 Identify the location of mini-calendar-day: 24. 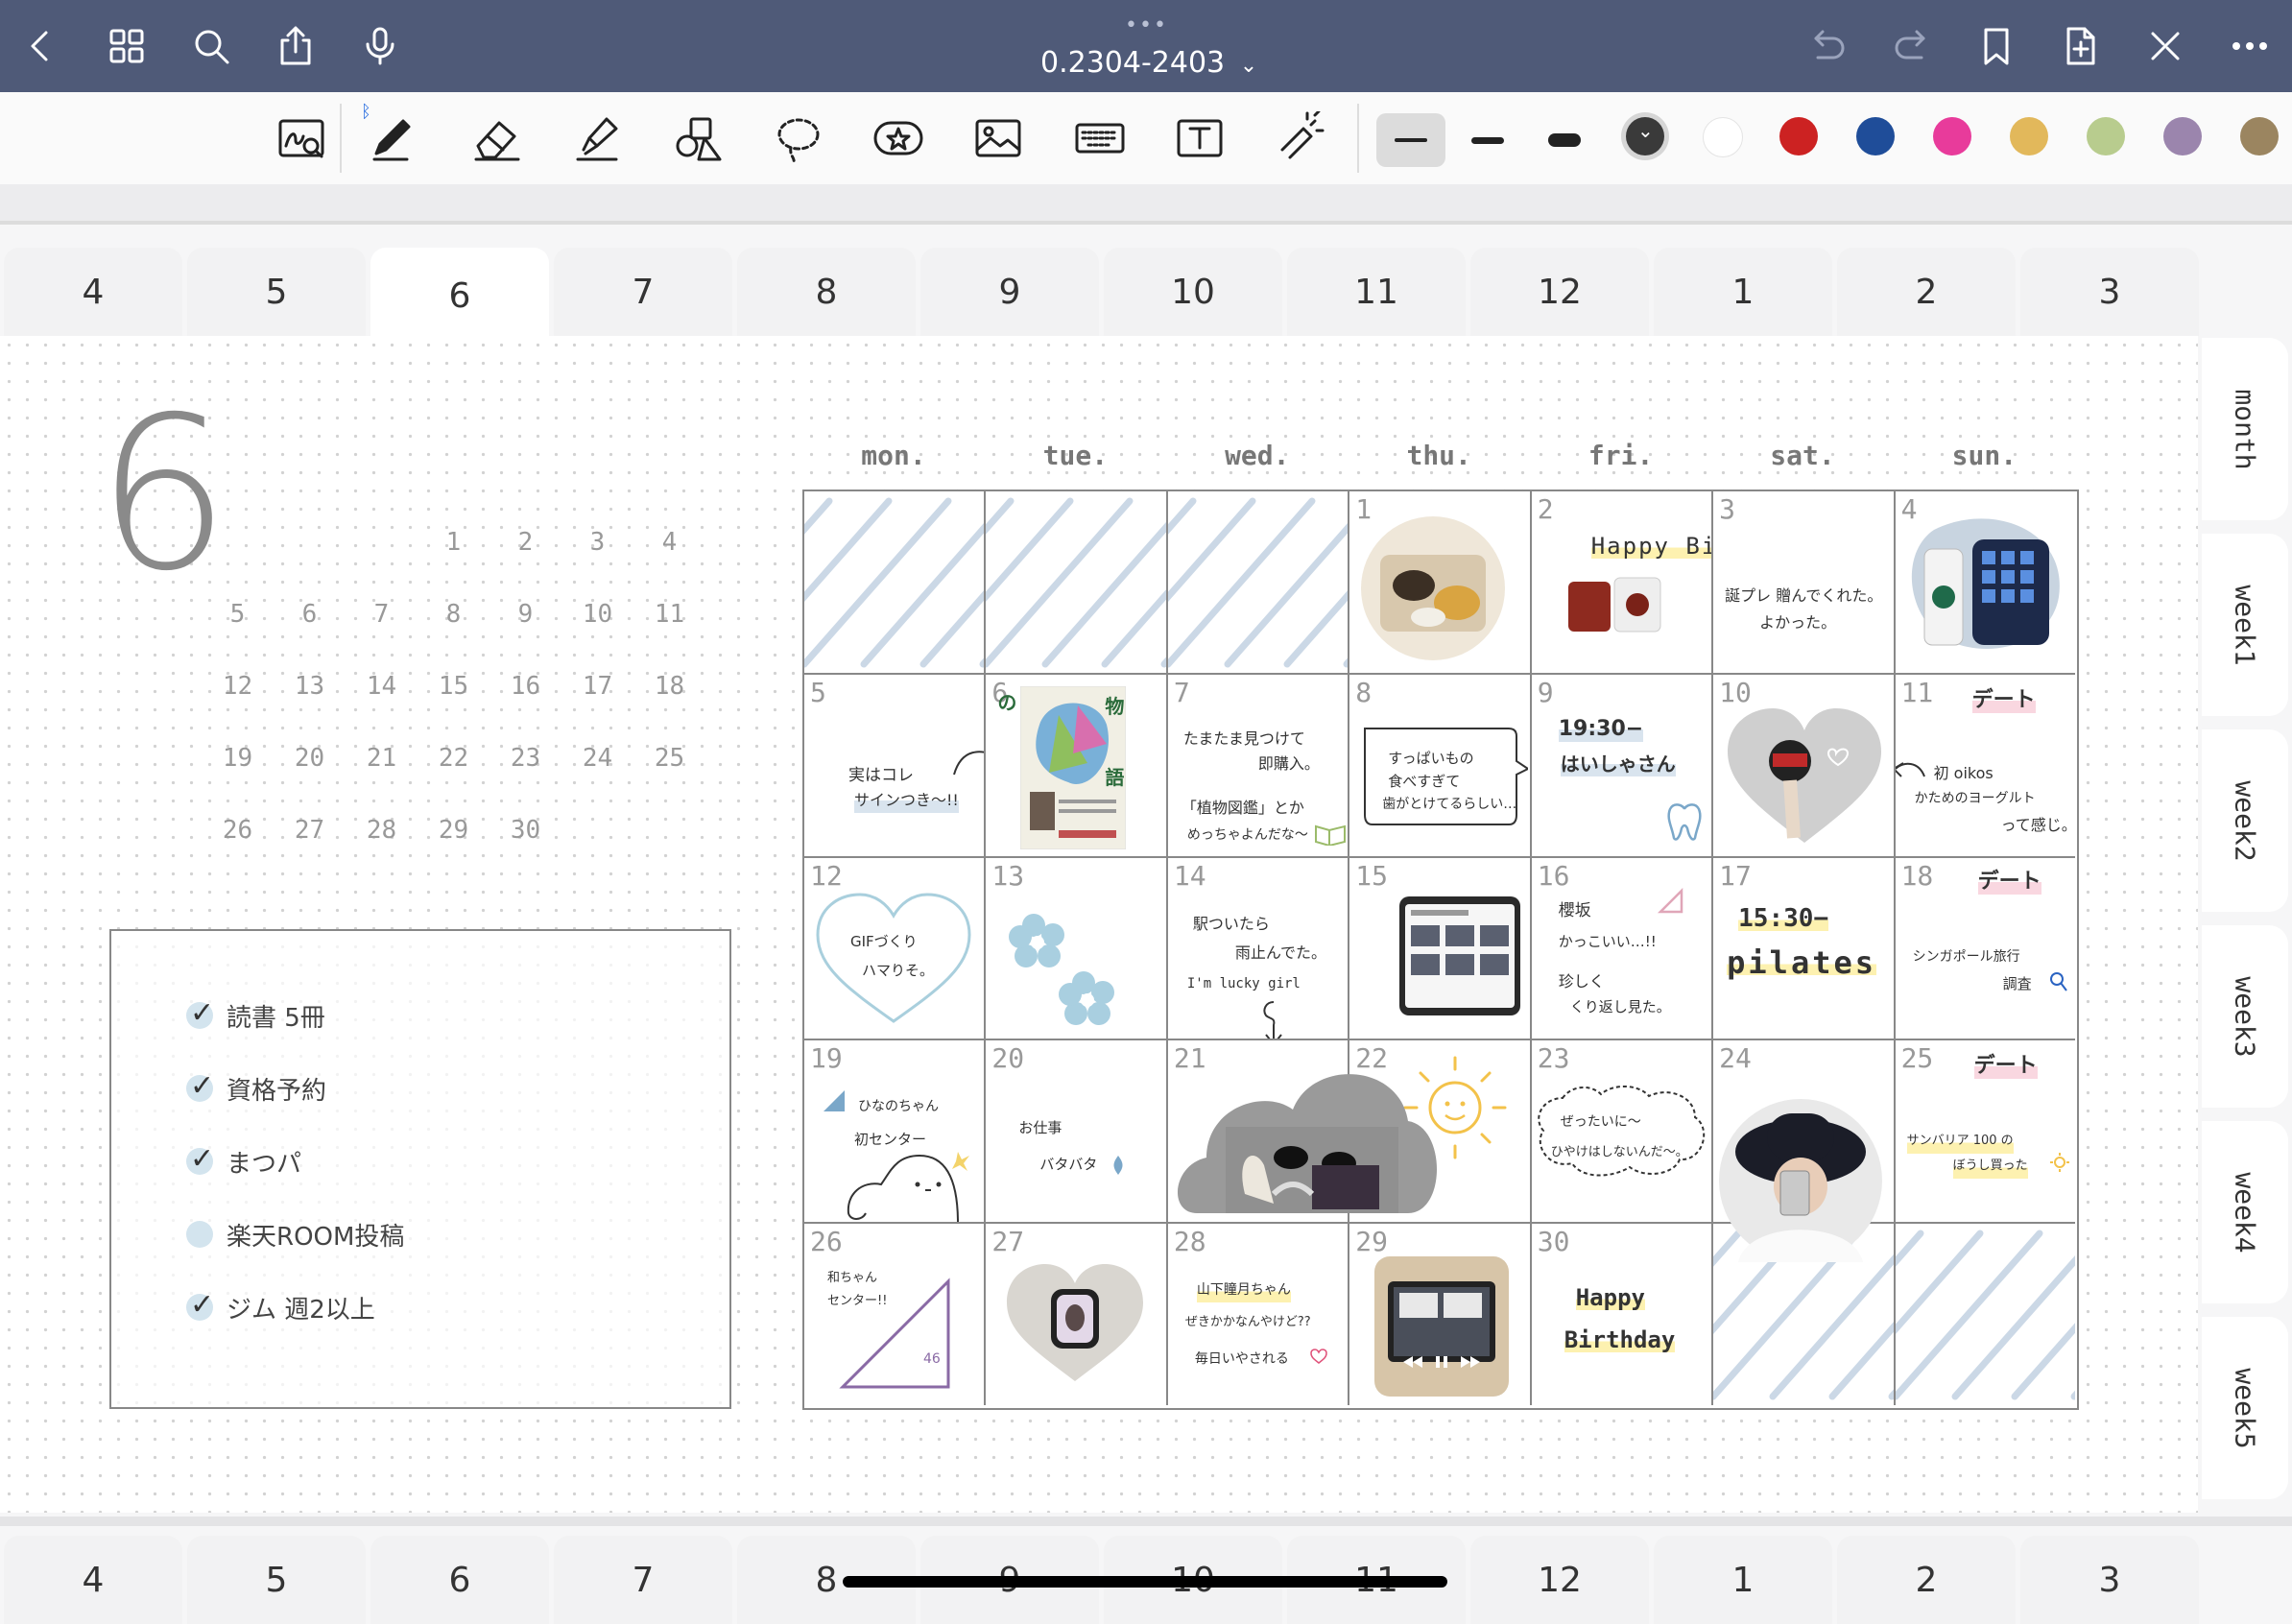
(597, 758).